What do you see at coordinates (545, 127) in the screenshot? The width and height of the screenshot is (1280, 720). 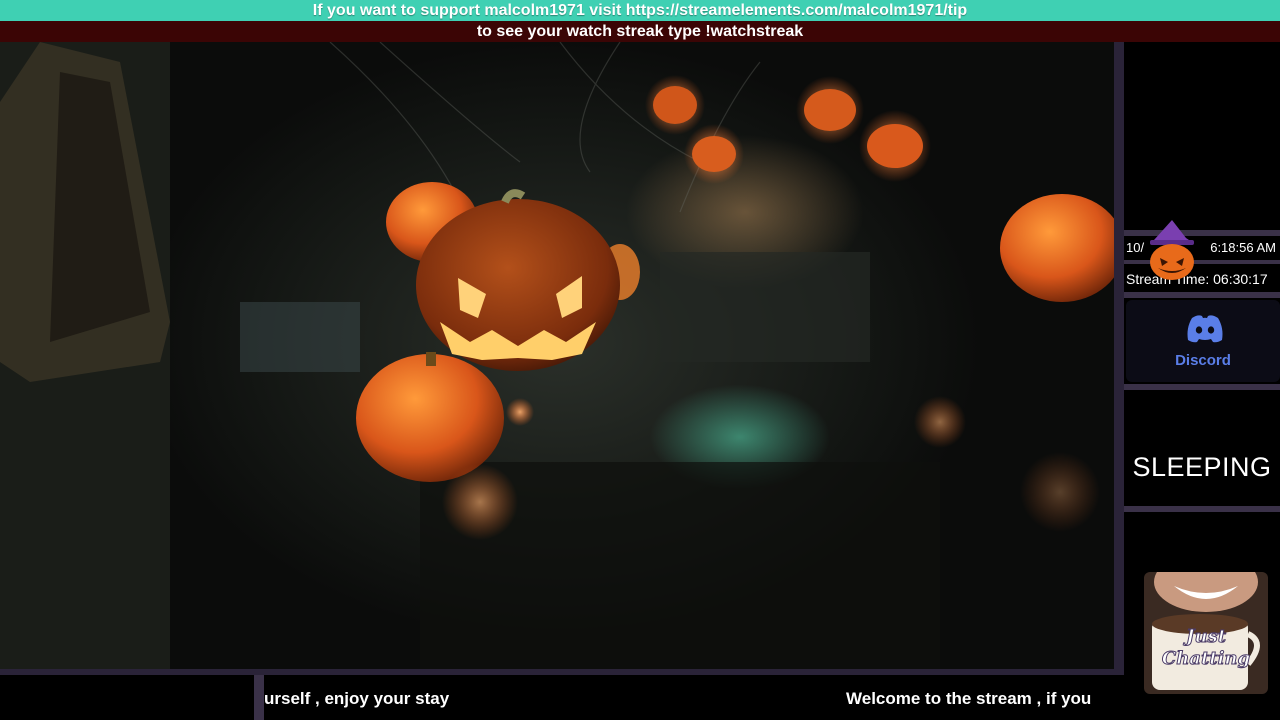 I see `cobwebs` at bounding box center [545, 127].